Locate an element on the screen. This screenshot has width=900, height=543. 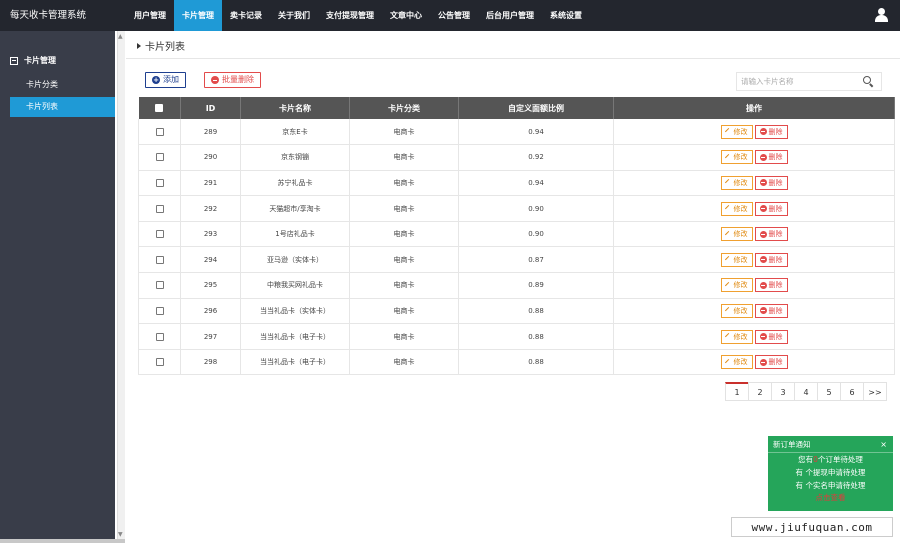
table-row: 298 当当礼品卡（电子卡） 电商卡 0.88 修改 删除 is located at coordinates (516, 362).